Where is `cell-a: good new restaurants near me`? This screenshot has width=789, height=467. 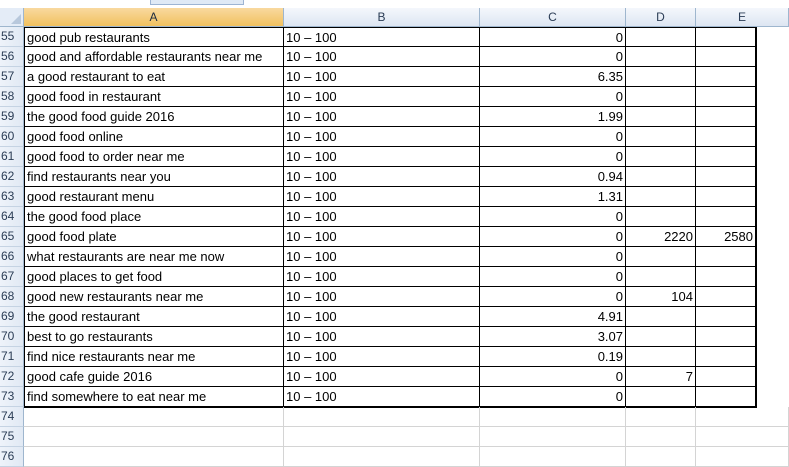 cell-a: good new restaurants near me is located at coordinates (154, 297).